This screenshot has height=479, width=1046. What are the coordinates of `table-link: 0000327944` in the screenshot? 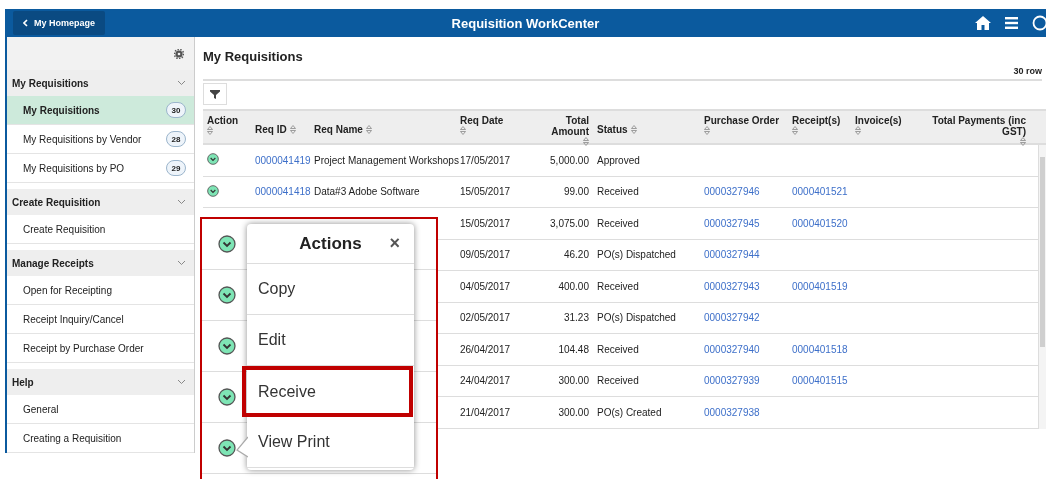 It's located at (732, 255).